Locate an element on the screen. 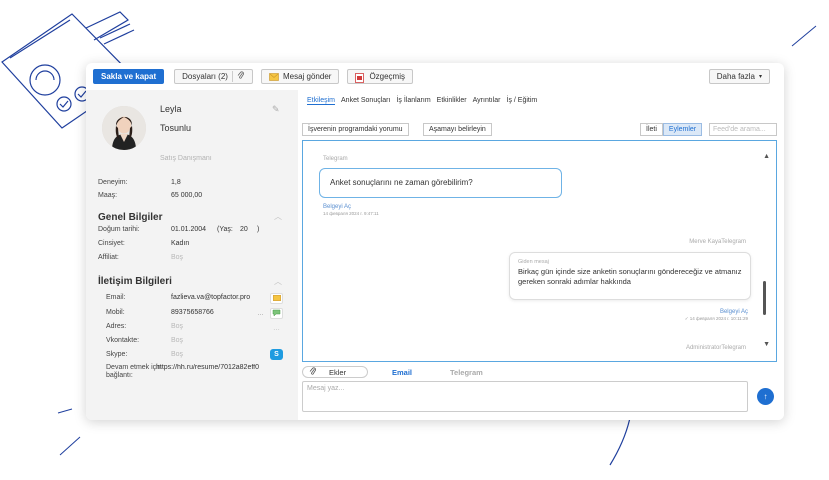 Image resolution: width=829 pixels, height=480 pixels. phone-chat-icon is located at coordinates (276, 314).